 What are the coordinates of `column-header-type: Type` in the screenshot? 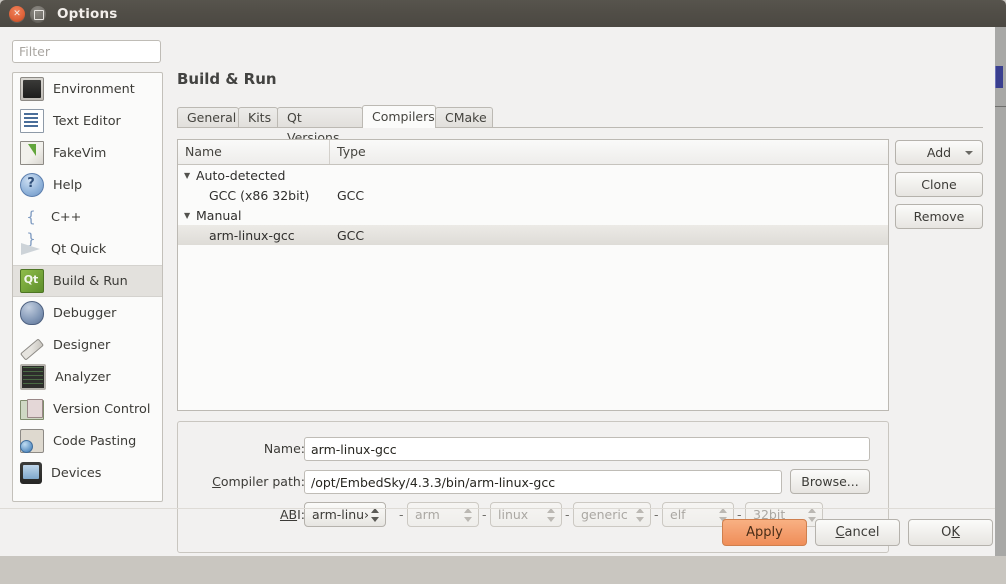 It's located at (609, 152).